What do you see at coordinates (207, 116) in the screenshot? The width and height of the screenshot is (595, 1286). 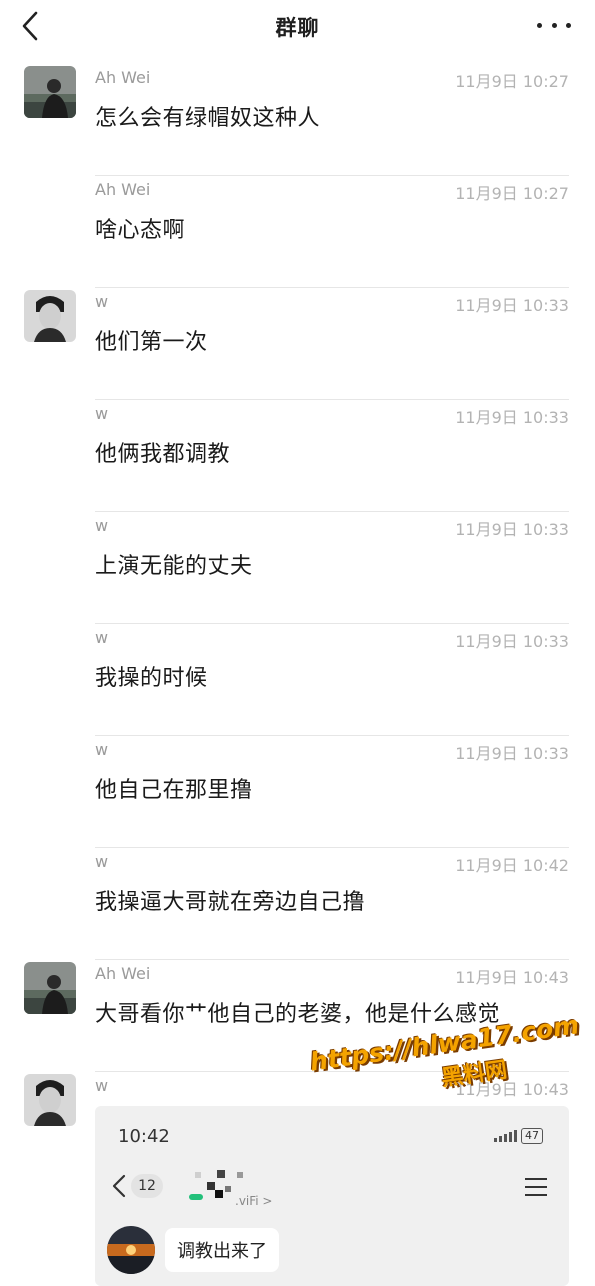 I see `message-text: 怎么会有绿帽奴这种人` at bounding box center [207, 116].